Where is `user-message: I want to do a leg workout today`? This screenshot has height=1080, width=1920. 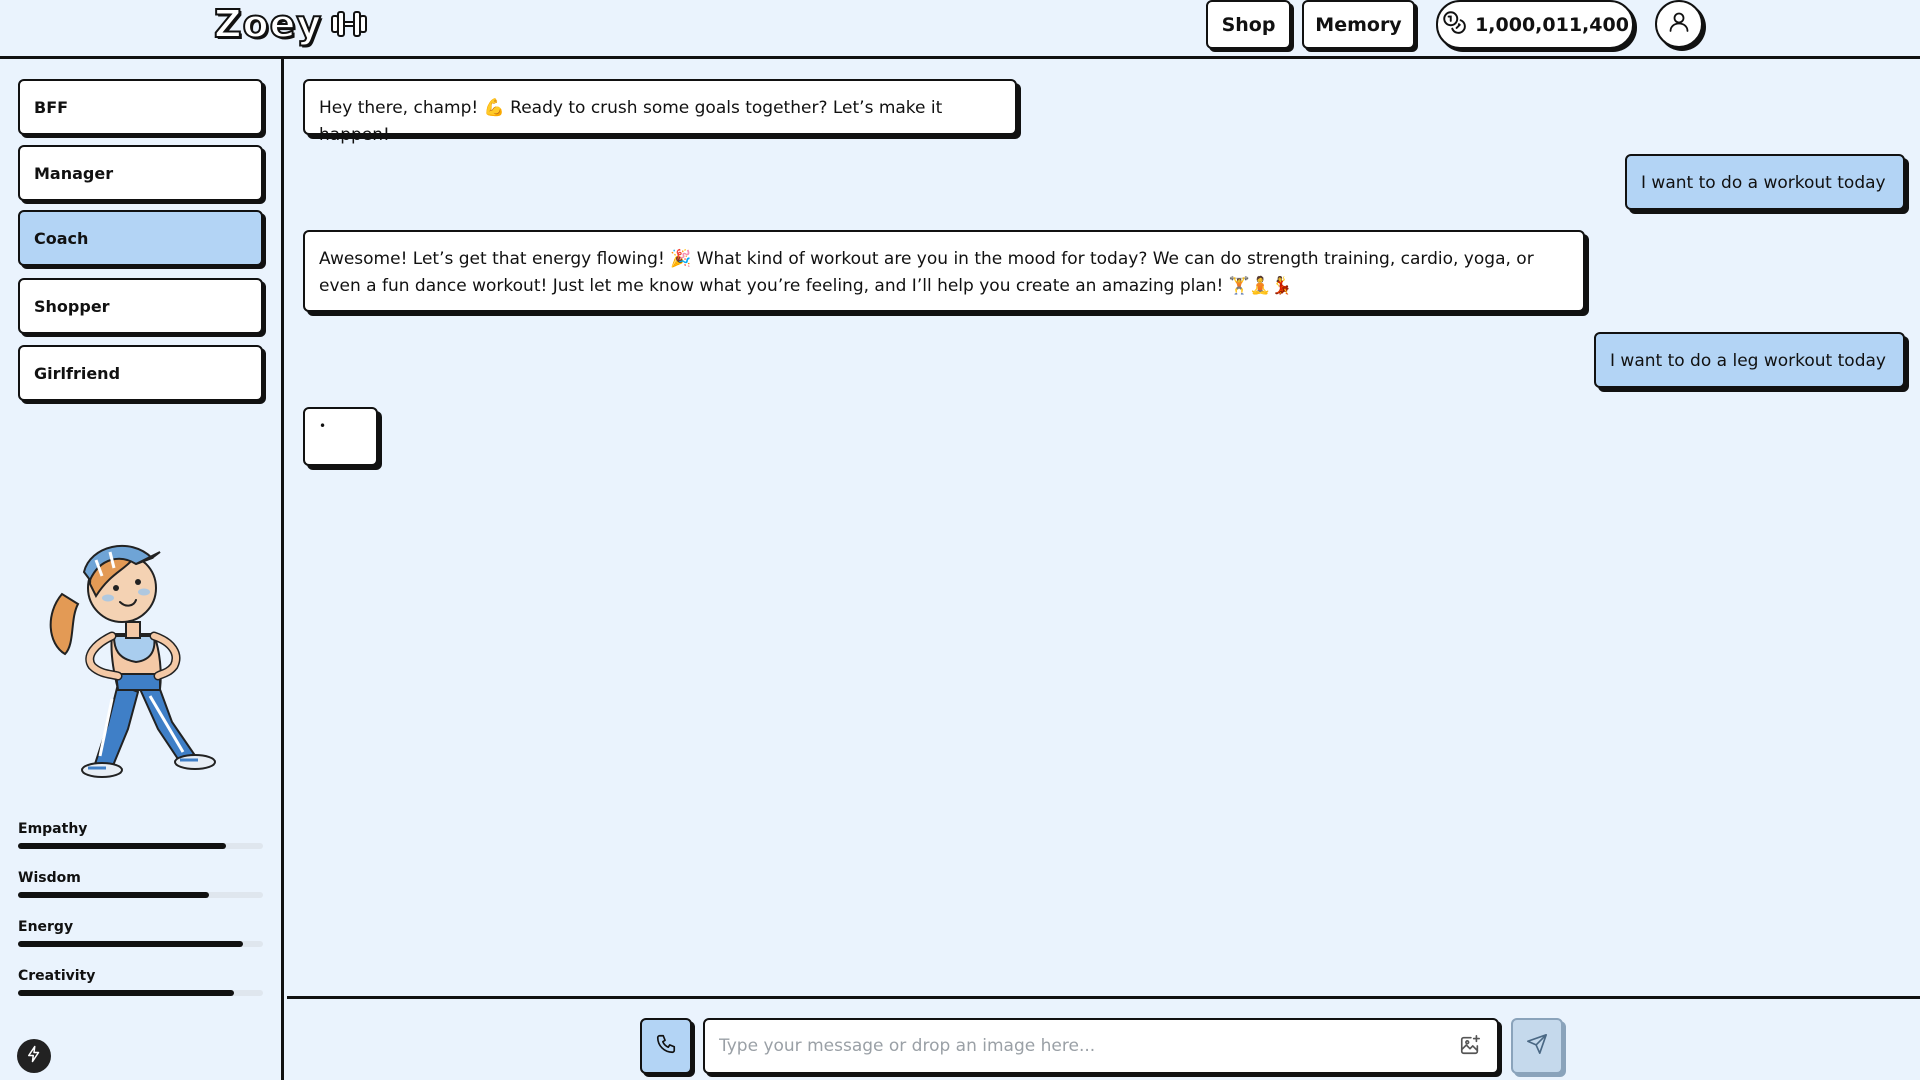
user-message: I want to do a leg workout today is located at coordinates (1749, 360).